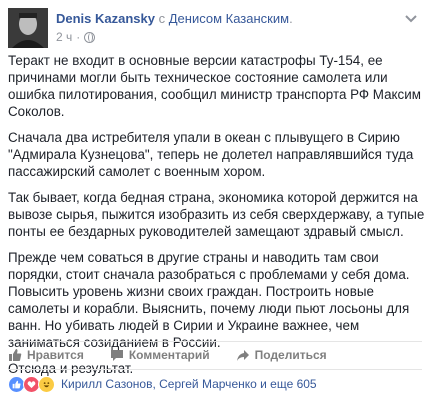 The width and height of the screenshot is (430, 400). I want to click on comment-button: Комментарий, so click(160, 355).